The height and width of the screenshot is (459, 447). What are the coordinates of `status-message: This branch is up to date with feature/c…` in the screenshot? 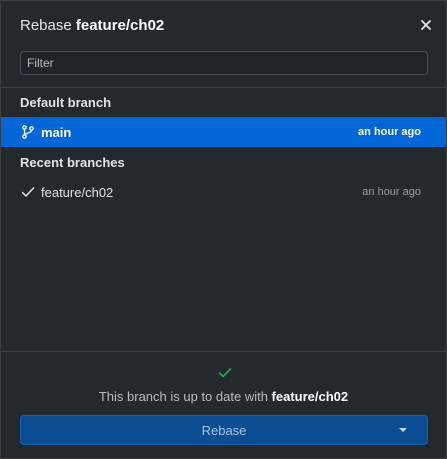 It's located at (223, 396).